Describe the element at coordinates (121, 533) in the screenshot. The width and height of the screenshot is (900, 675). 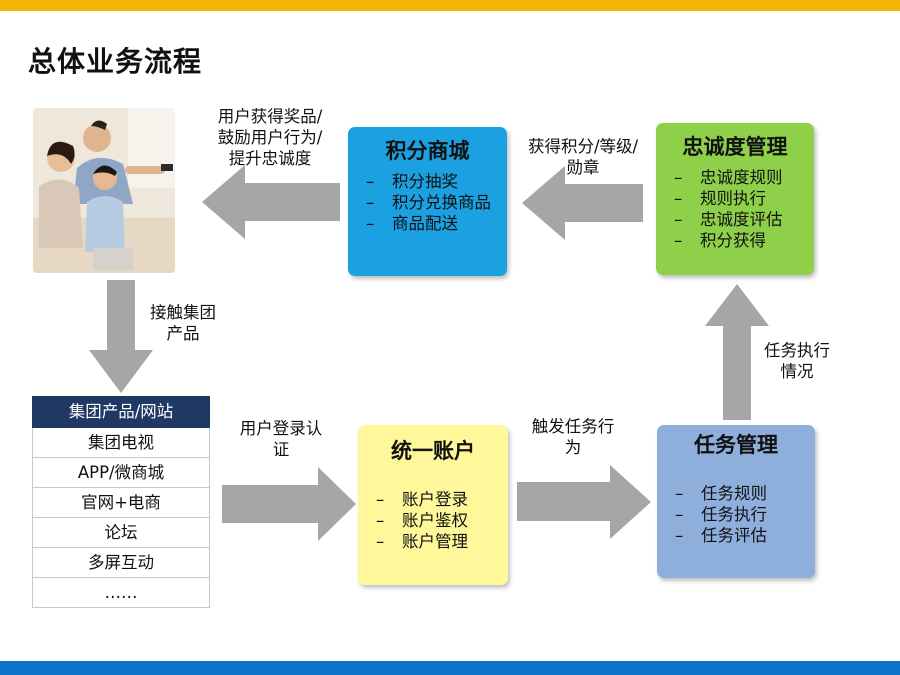
I see `list-item: 论坛` at that location.